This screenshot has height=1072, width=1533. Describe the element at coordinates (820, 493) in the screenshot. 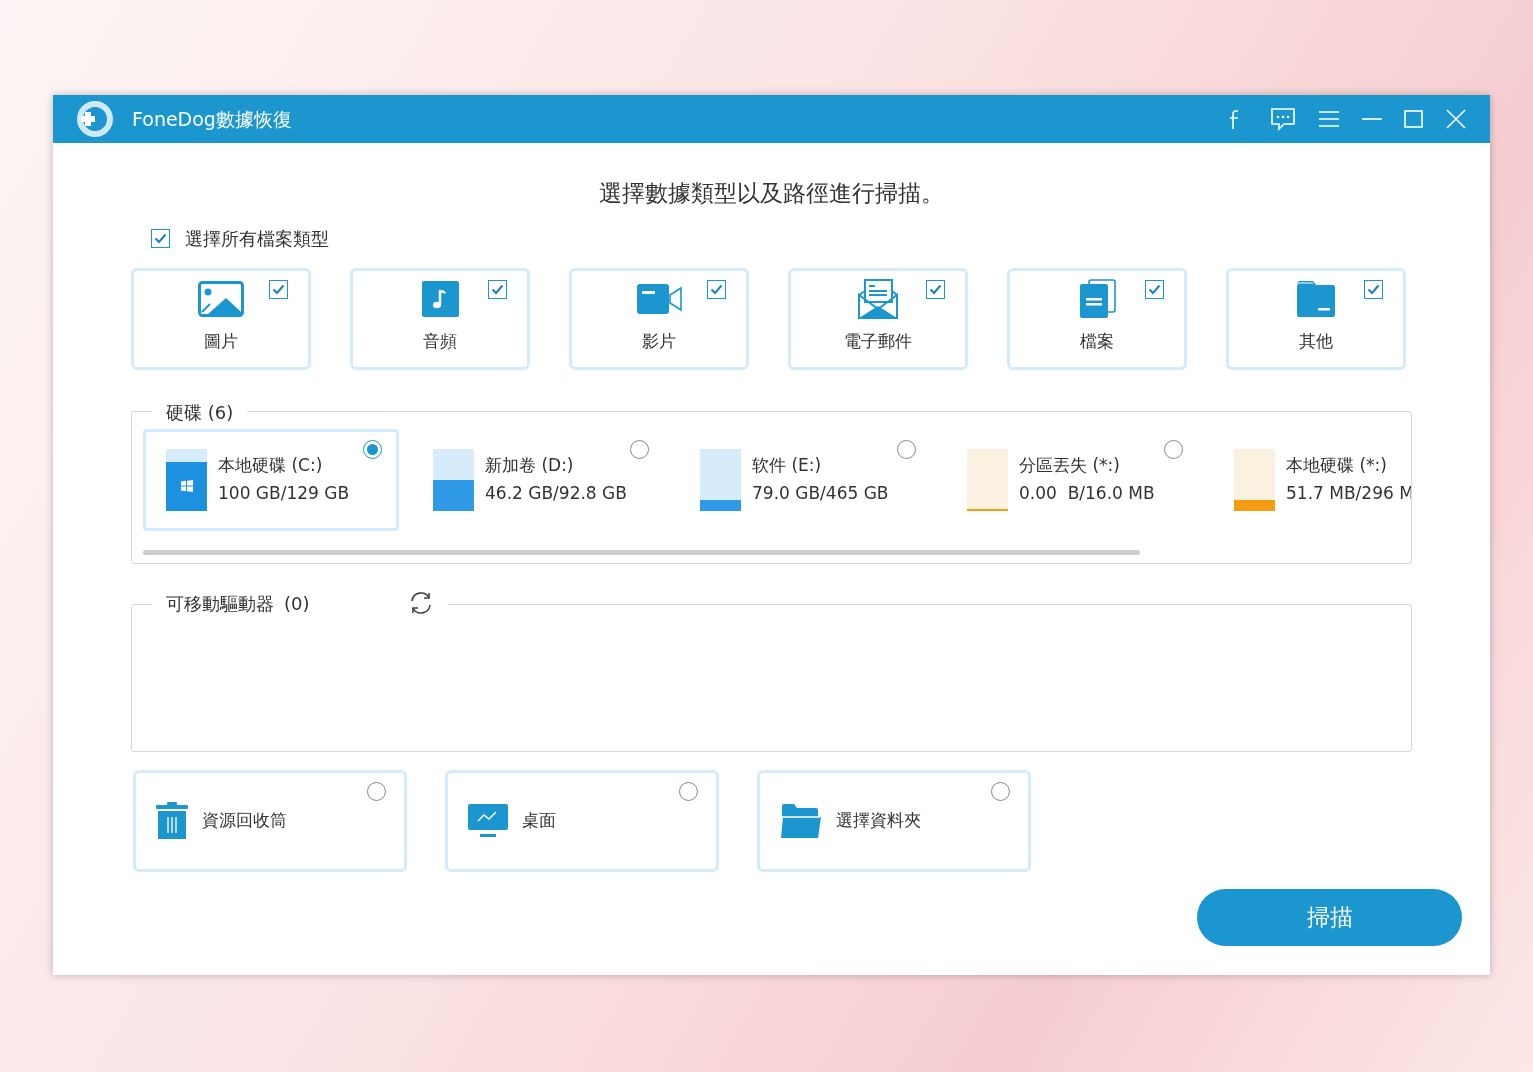

I see `drive-size: 79.0 GB/465 GB` at that location.